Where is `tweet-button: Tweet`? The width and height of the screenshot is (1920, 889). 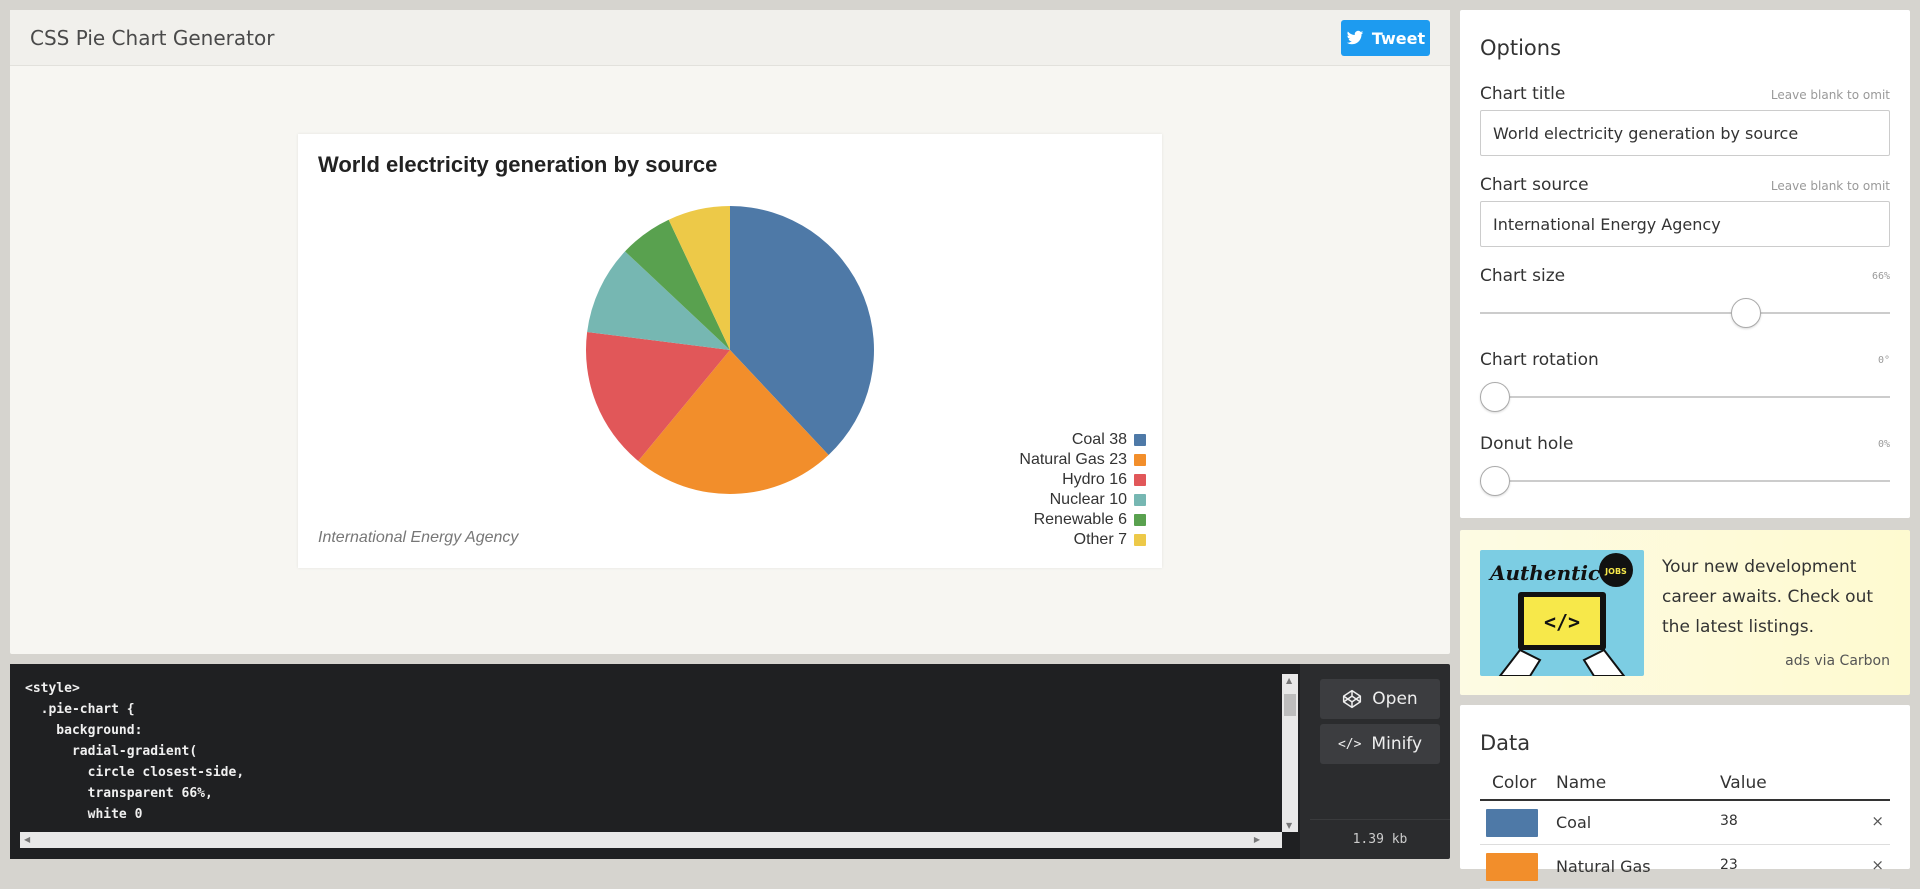
tweet-button: Tweet is located at coordinates (1385, 38).